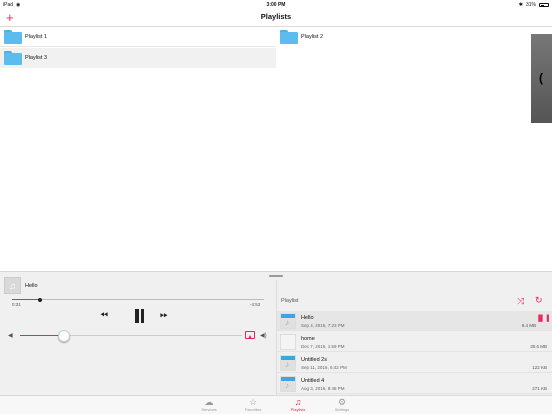 Image resolution: width=552 pixels, height=414 pixels. What do you see at coordinates (138, 58) in the screenshot?
I see `playlist-cell: Playlist 3` at bounding box center [138, 58].